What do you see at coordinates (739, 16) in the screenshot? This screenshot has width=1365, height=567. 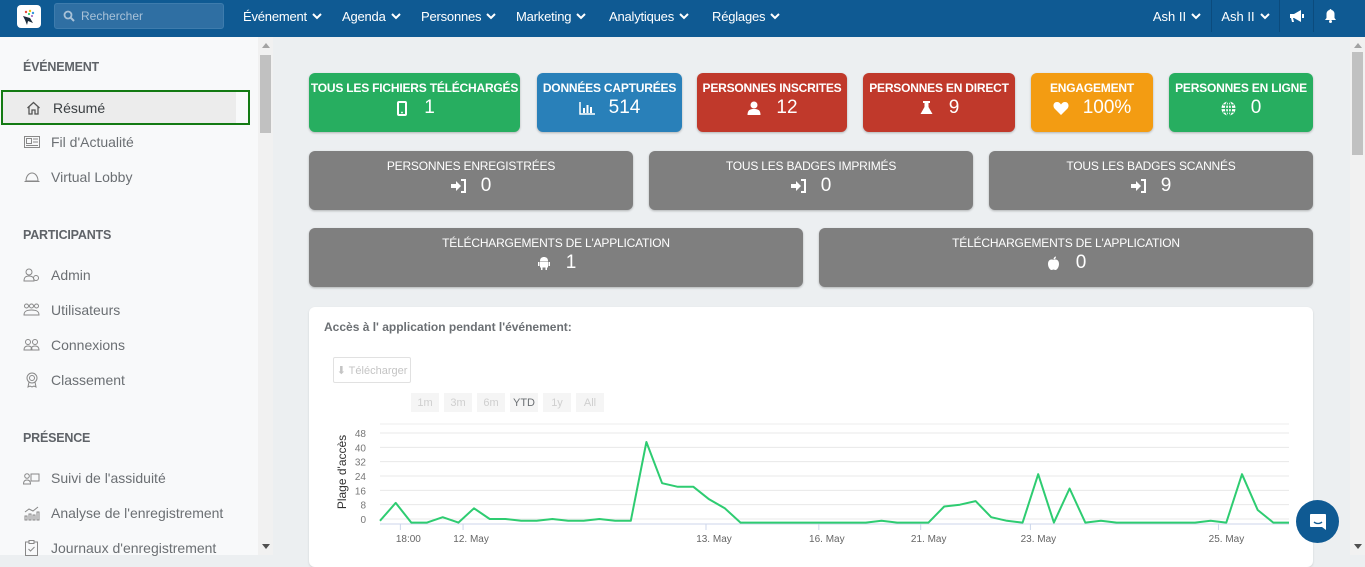 I see `nav-label: Réglages` at bounding box center [739, 16].